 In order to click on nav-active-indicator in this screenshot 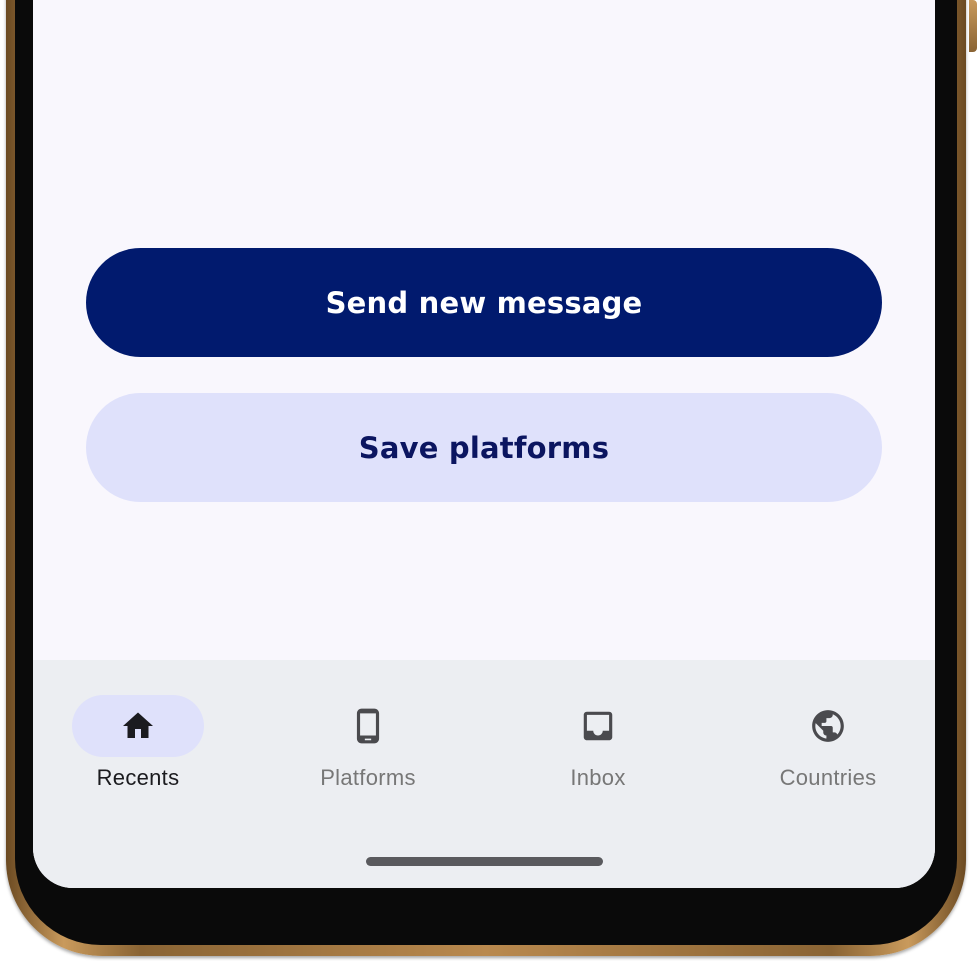, I will do `click(138, 726)`.